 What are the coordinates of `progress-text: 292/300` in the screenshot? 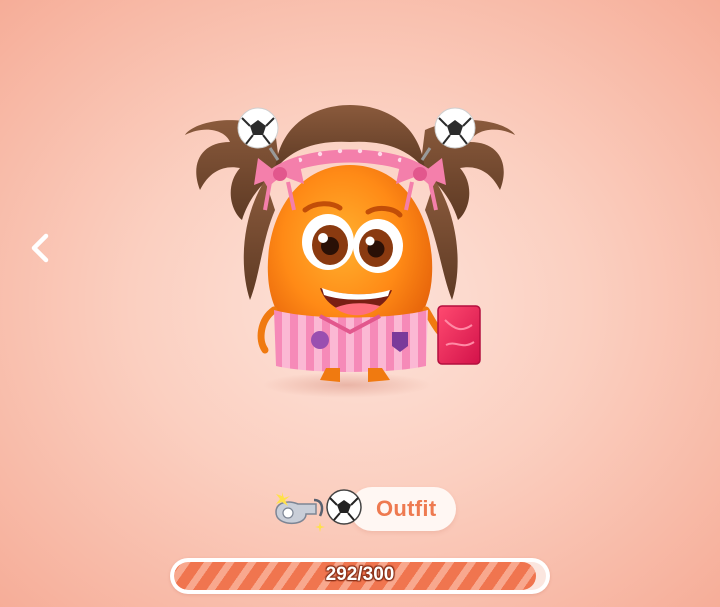 It's located at (360, 574).